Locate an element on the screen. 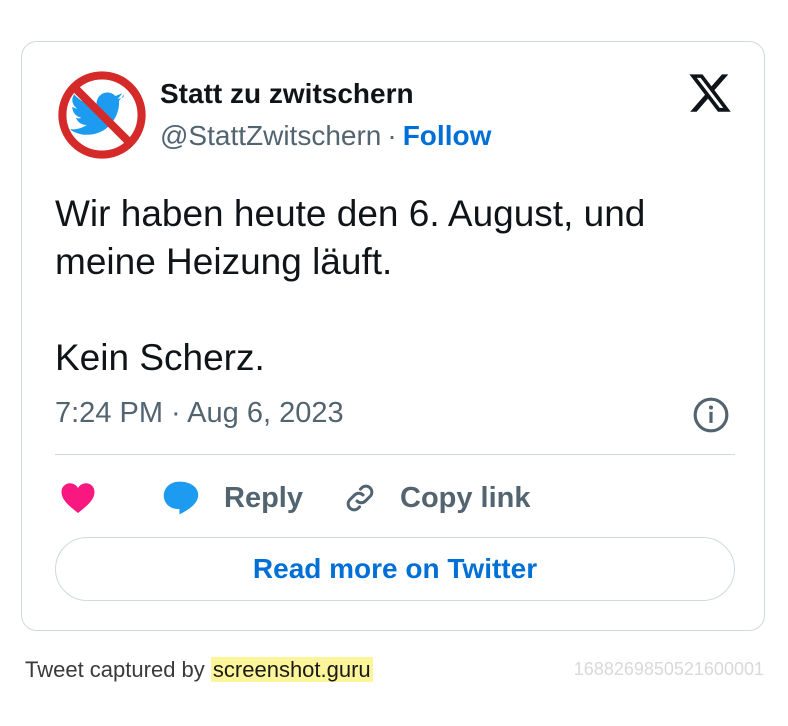  copy-link-label: Copy link is located at coordinates (465, 497).